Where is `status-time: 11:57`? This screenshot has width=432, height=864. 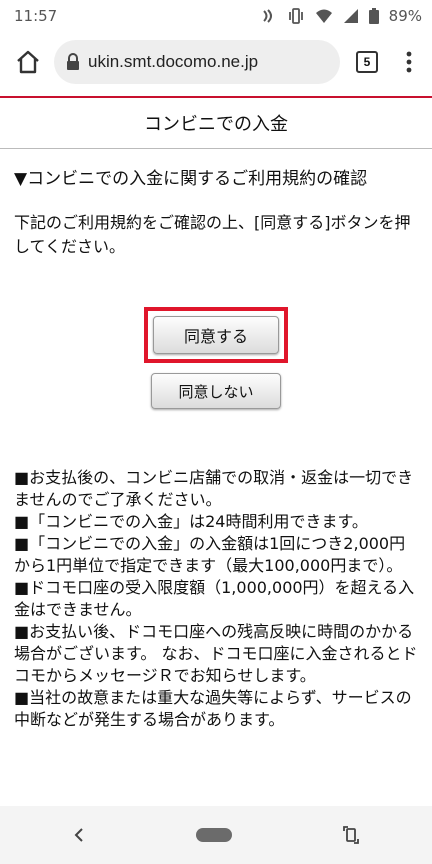
status-time: 11:57 is located at coordinates (36, 16).